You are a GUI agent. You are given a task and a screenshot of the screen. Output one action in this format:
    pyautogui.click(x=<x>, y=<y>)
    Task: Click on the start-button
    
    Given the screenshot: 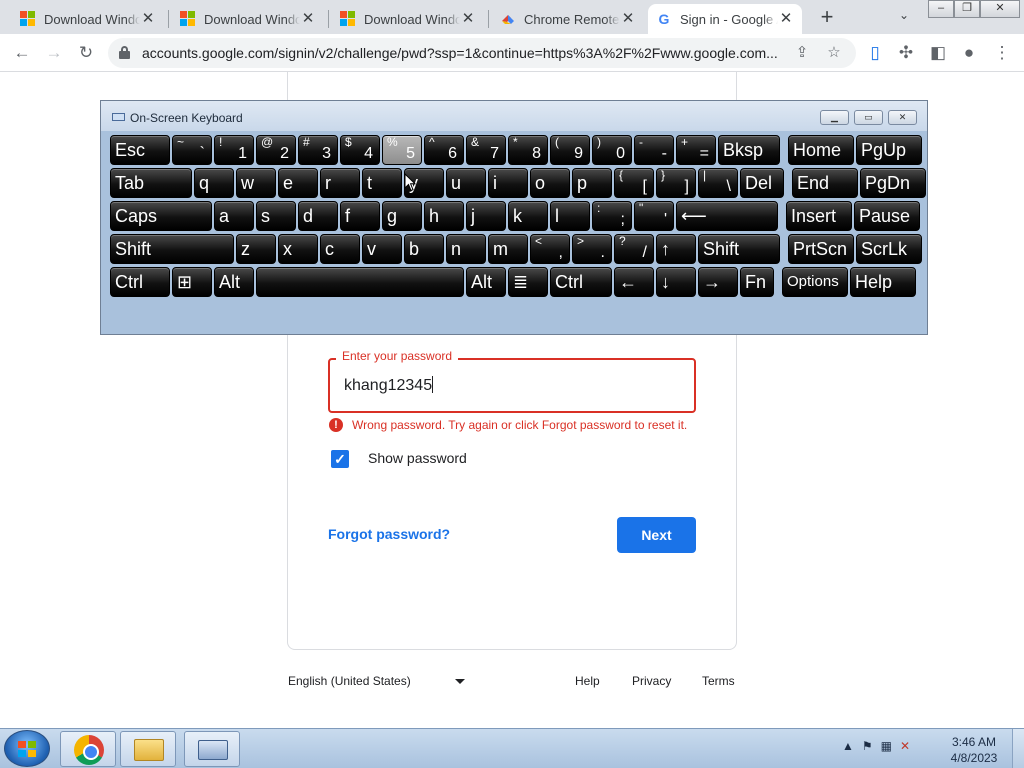 What is the action you would take?
    pyautogui.click(x=27, y=748)
    